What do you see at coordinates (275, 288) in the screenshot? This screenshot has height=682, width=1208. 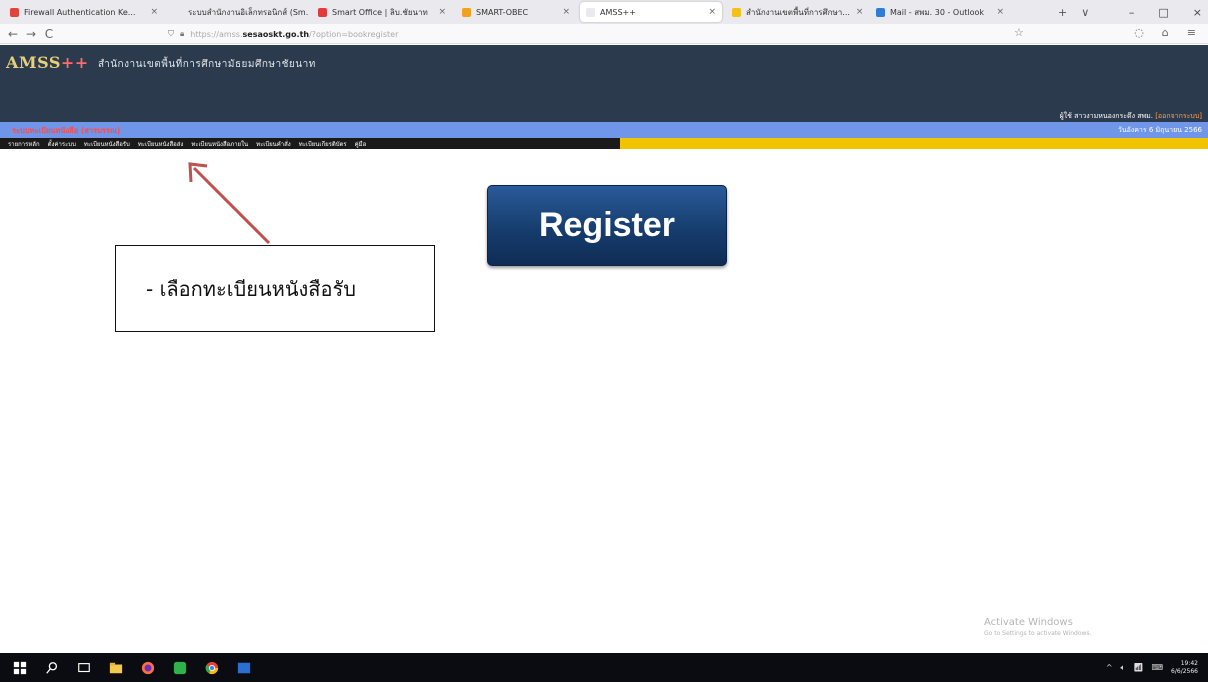 I see `annotation-callout: - เลือกทะเบียนหนังสือรับ` at bounding box center [275, 288].